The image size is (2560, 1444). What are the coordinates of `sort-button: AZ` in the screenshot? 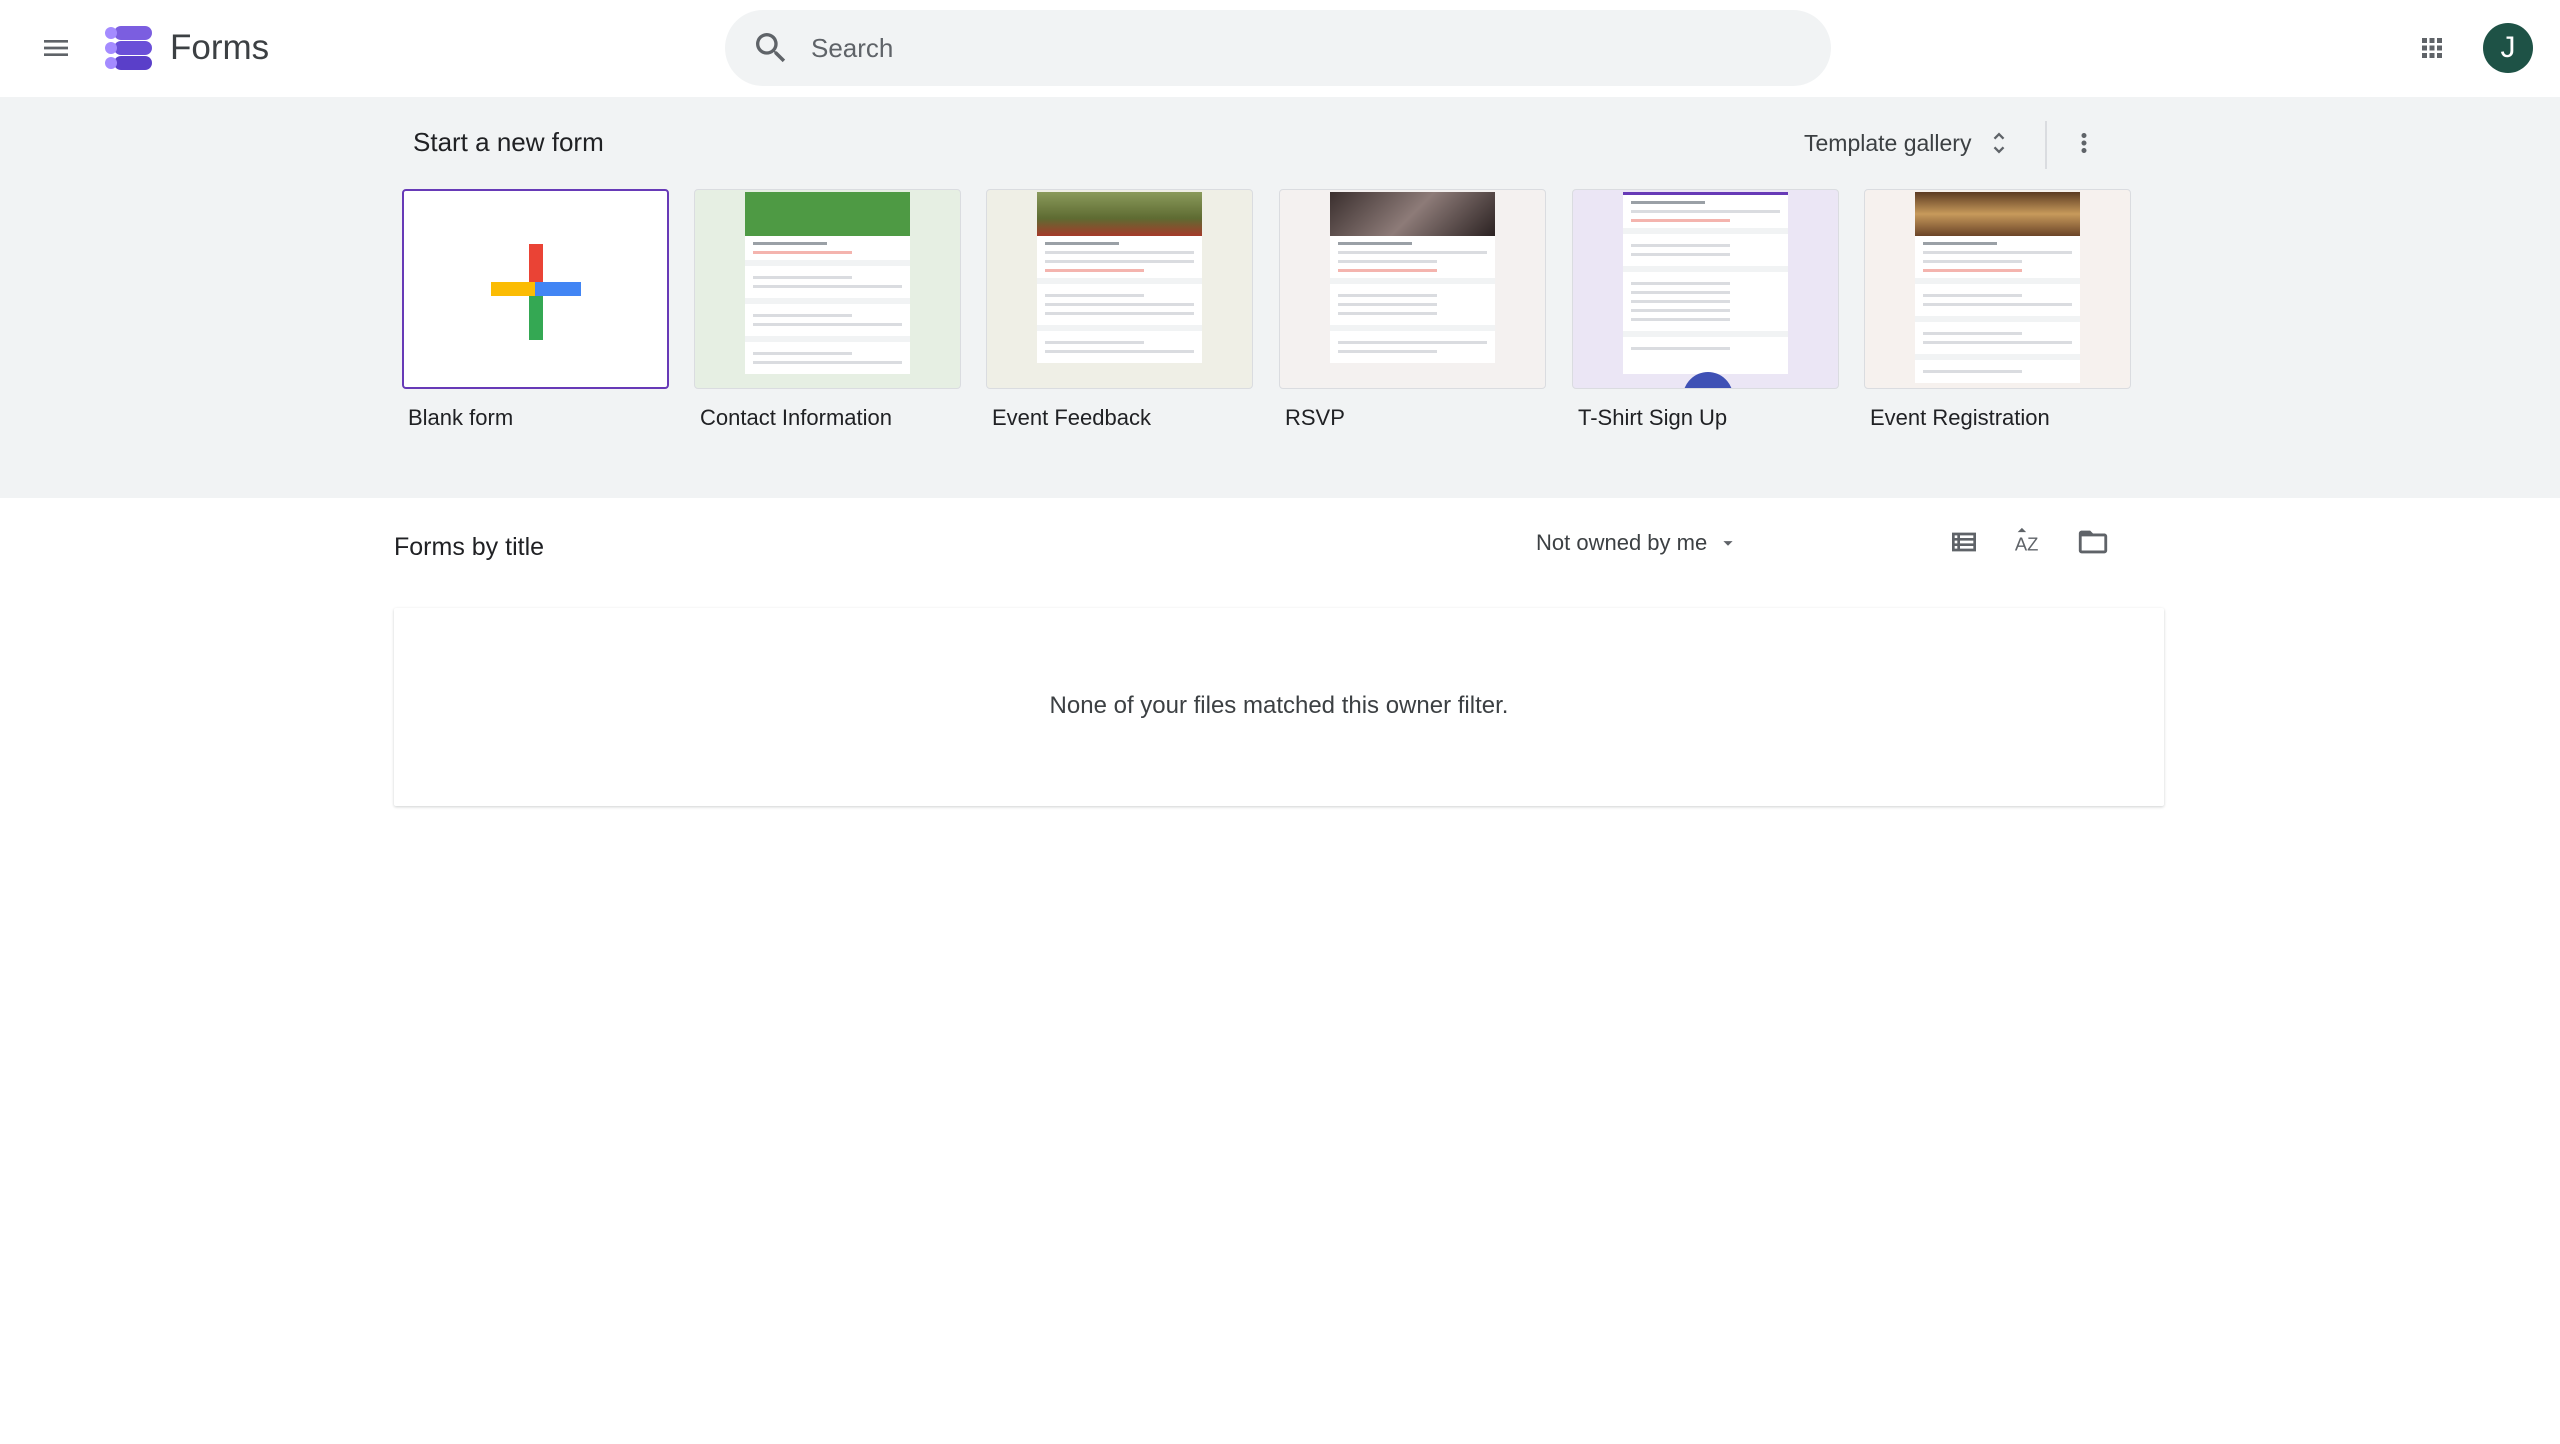 It's located at (2029, 542).